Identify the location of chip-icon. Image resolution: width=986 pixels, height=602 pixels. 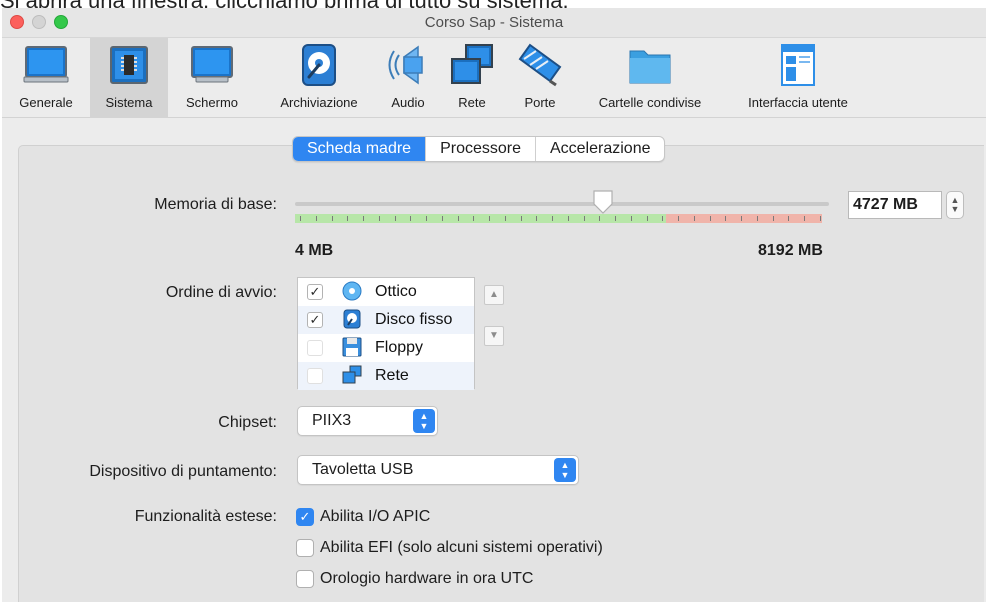
(129, 65).